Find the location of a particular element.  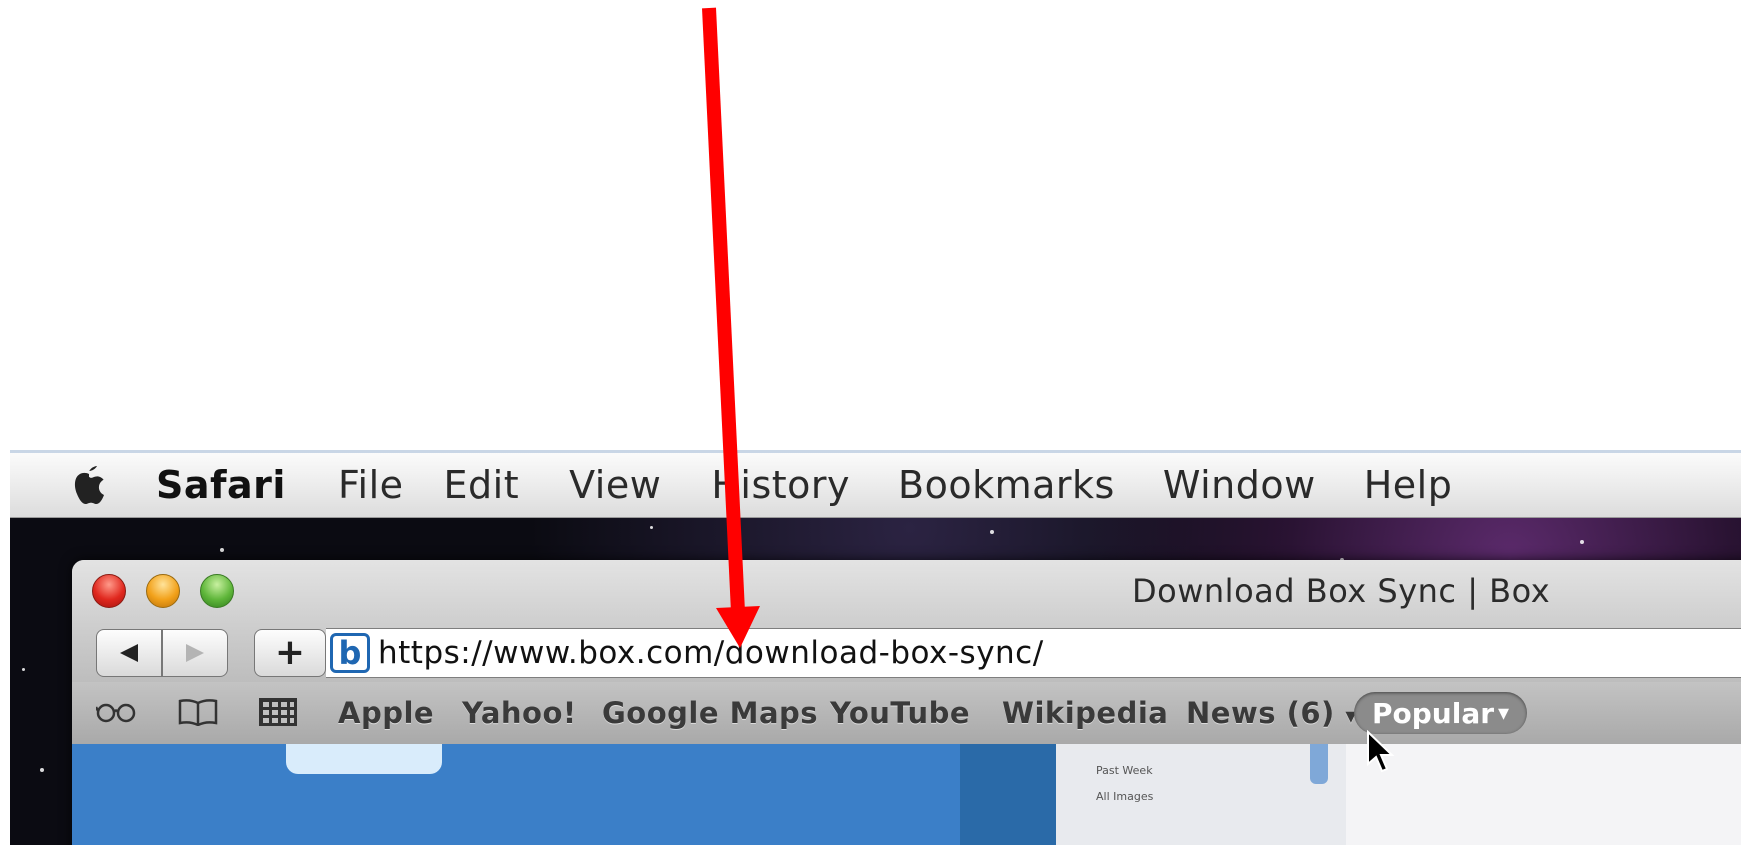

plus-icon: + is located at coordinates (290, 652).